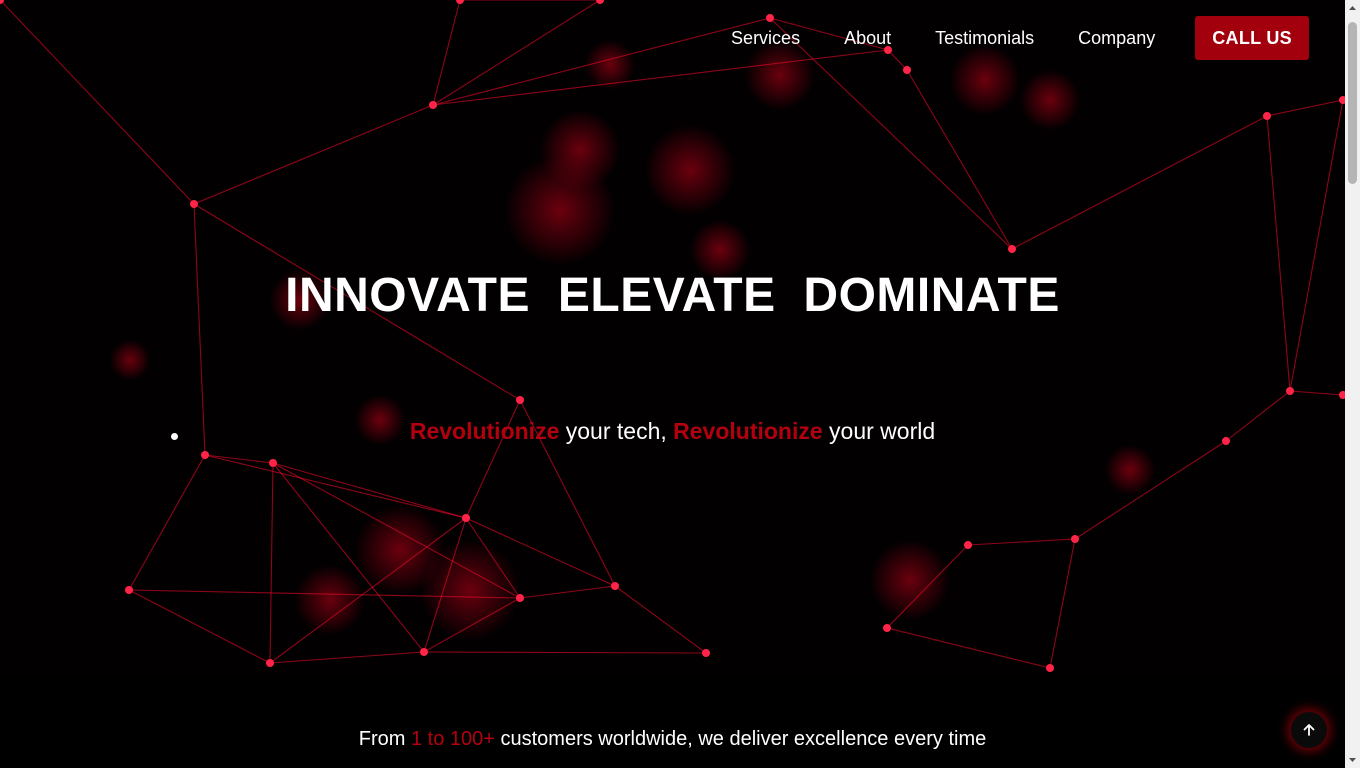 The width and height of the screenshot is (1360, 768). I want to click on scroll-up-arrow-icon, so click(1352, 8).